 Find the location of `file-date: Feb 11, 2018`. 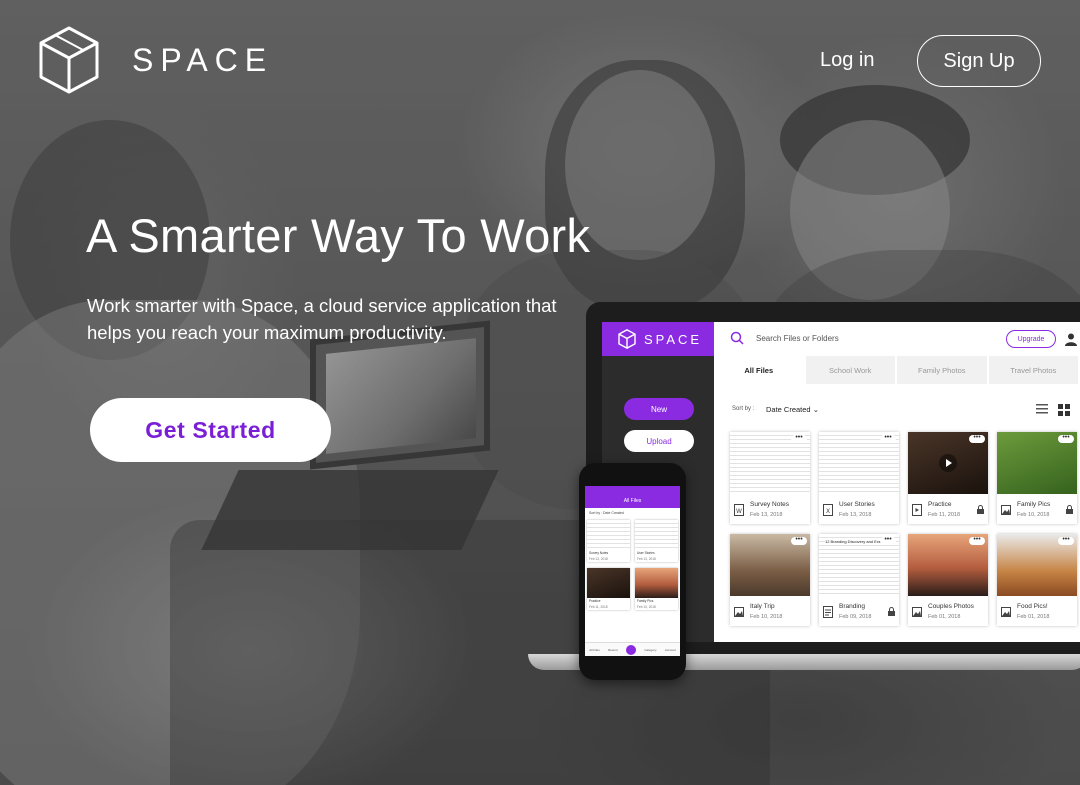

file-date: Feb 11, 2018 is located at coordinates (944, 515).